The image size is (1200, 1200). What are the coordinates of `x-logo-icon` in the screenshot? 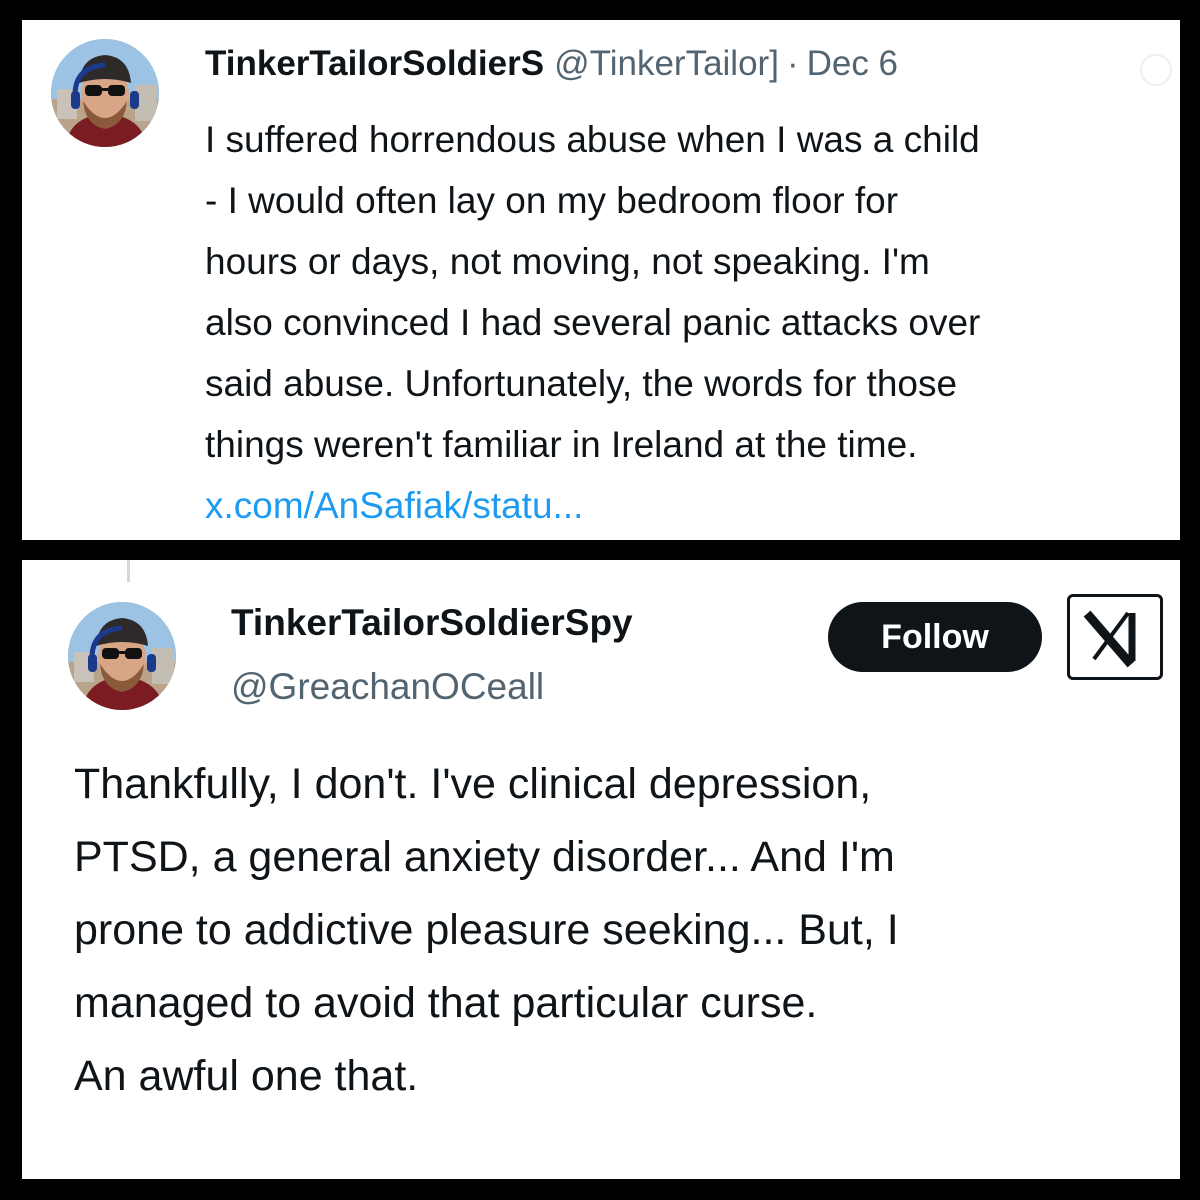 It's located at (1115, 637).